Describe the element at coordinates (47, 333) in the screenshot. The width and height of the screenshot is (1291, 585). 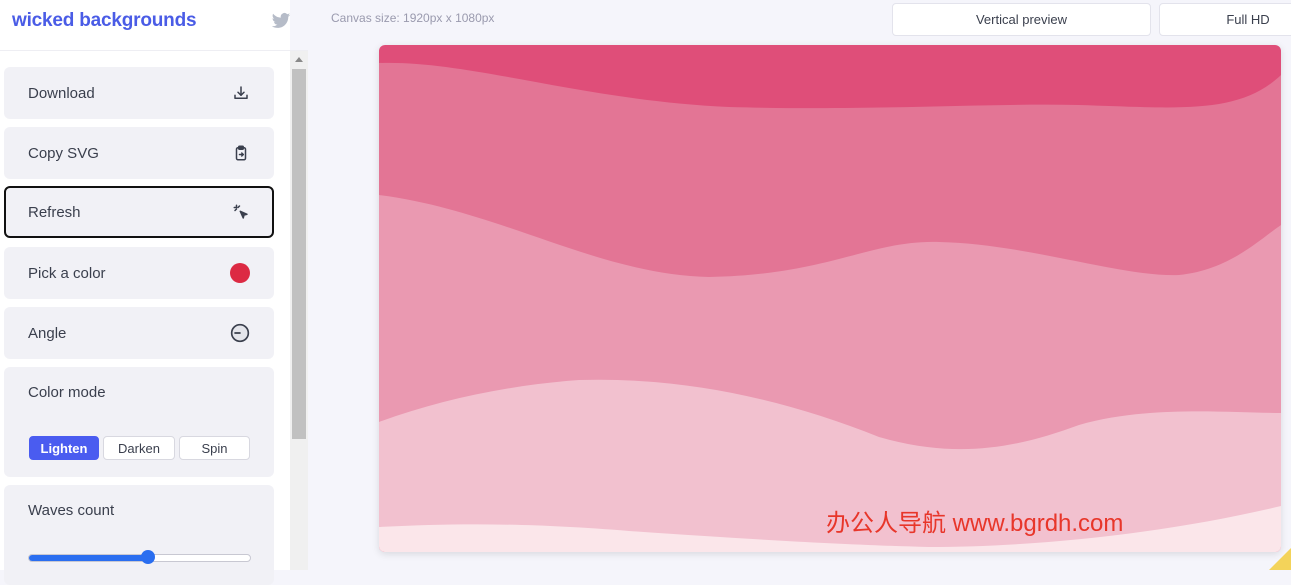
I see `angle-label: Angle` at that location.